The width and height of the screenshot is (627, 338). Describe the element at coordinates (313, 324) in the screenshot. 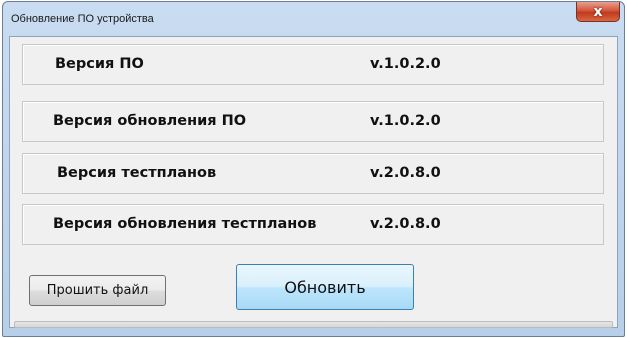

I see `progress-bar` at that location.